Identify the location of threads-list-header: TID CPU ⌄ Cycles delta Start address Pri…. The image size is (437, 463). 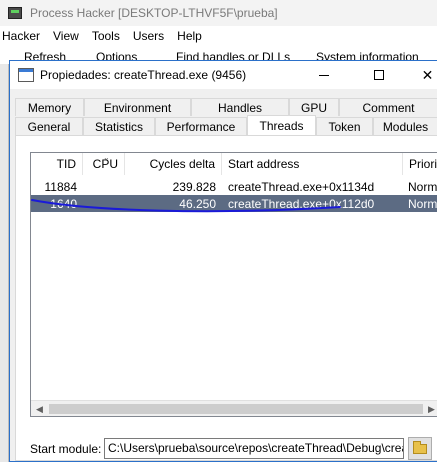
(234, 164).